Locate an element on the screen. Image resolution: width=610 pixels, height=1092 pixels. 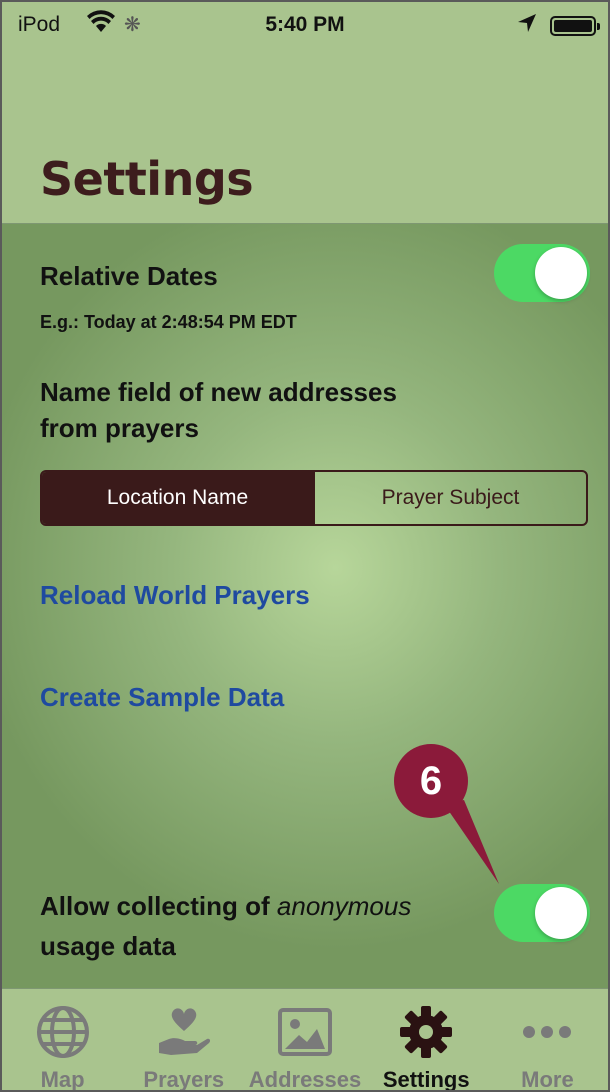
name-field-segmented-control: Location Name Prayer Subject is located at coordinates (314, 498).